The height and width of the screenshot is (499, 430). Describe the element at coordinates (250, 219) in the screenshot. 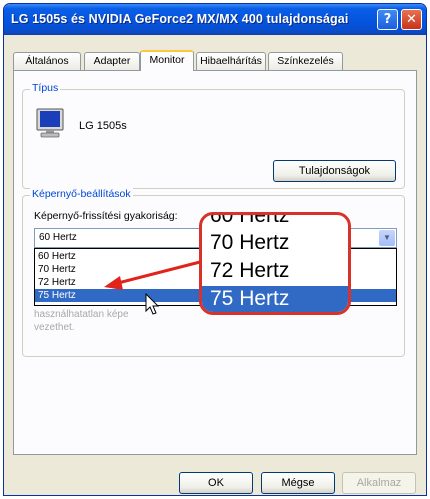

I see `zoom-option-60-hertz: 60 Hertz` at that location.